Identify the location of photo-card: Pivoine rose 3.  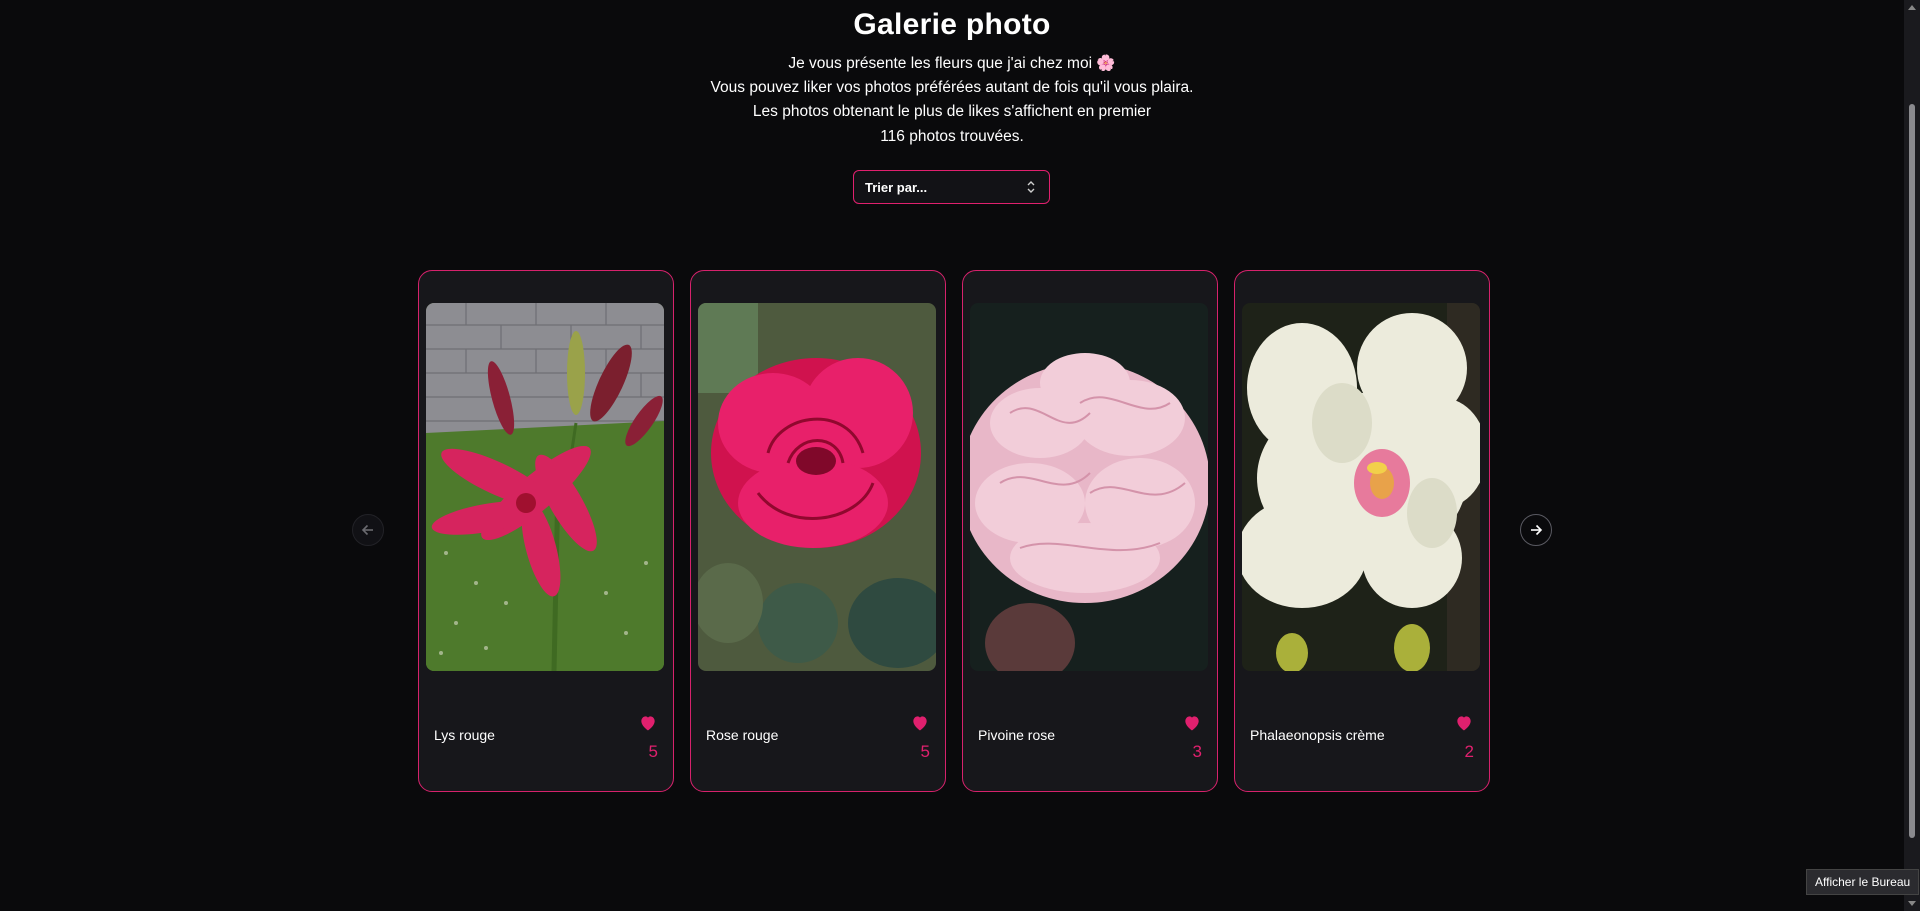
(1090, 531).